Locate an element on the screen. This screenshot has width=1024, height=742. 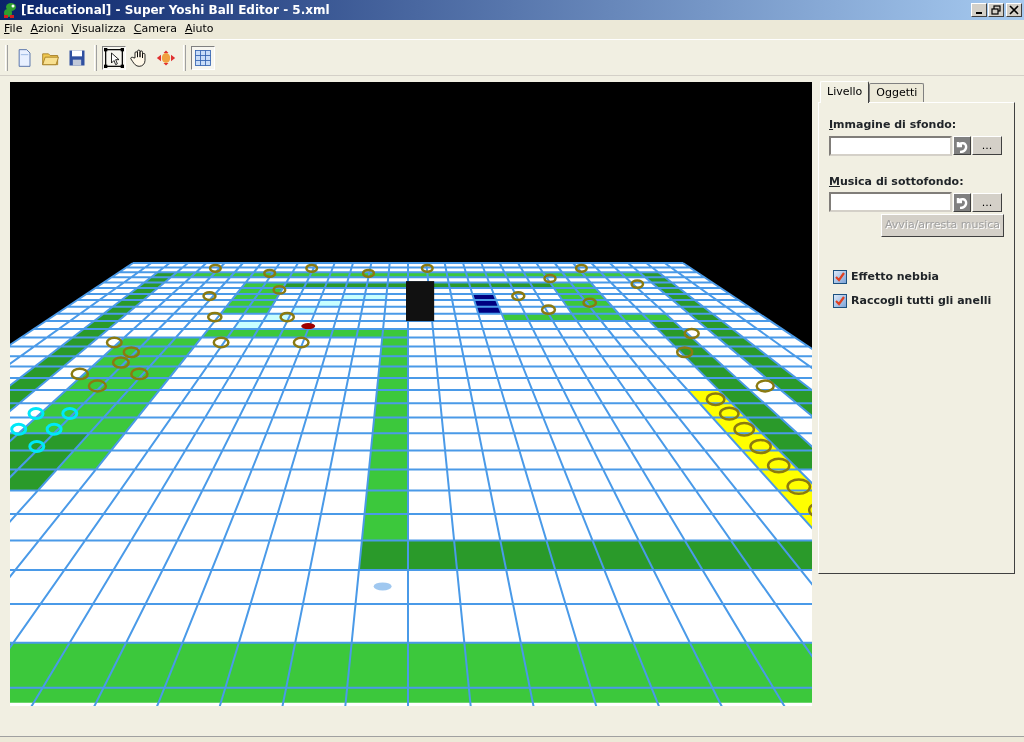
grid-icon is located at coordinates (203, 57).